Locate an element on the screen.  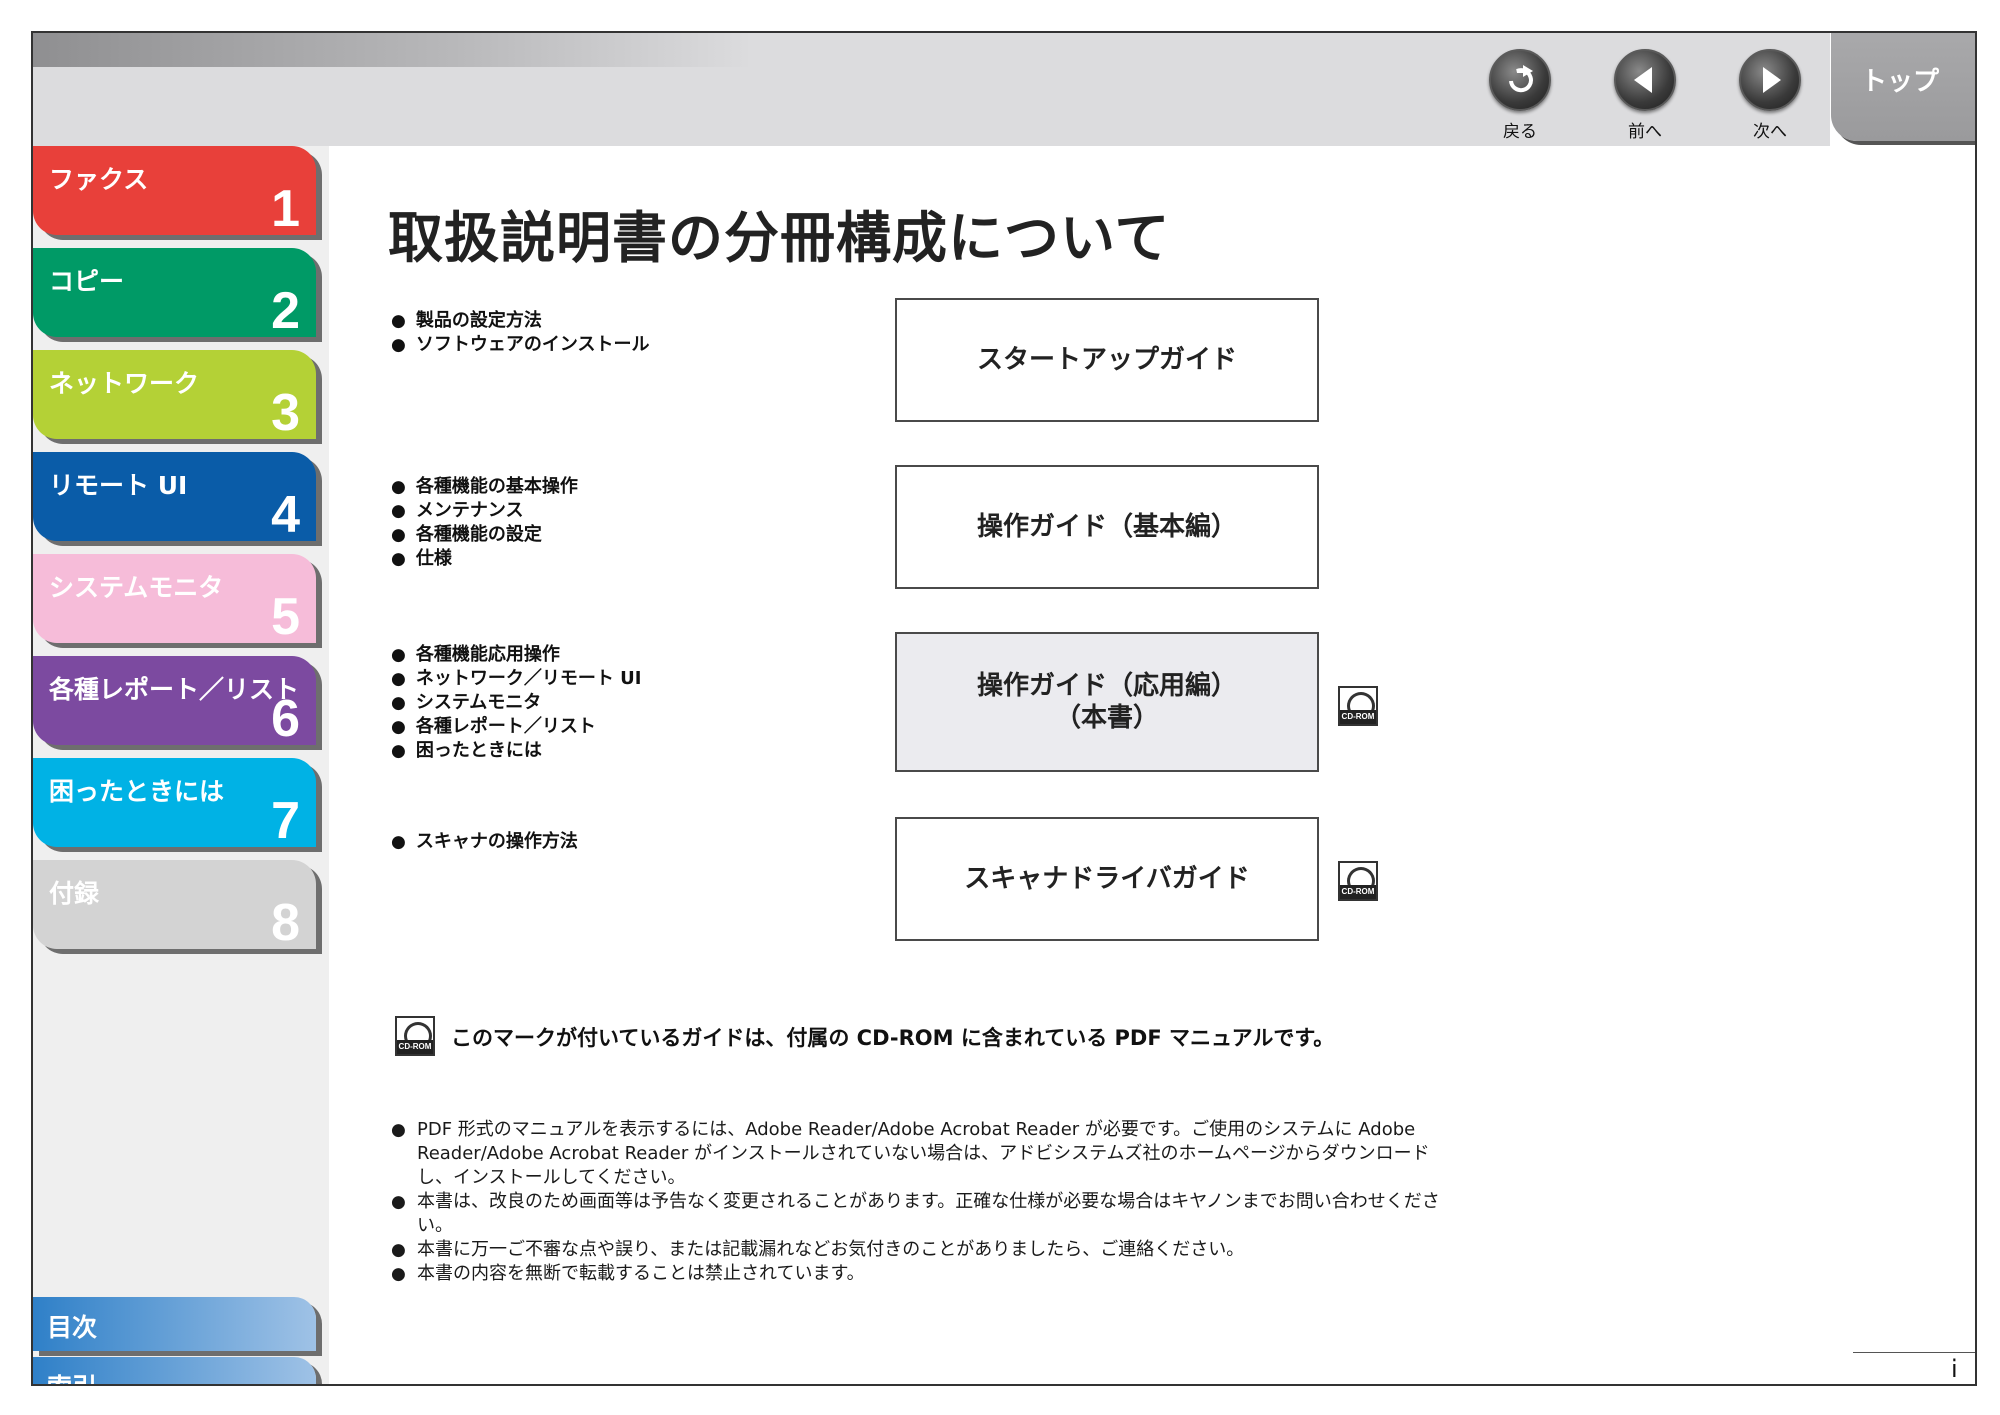
list-item: 困ったときには is located at coordinates (516, 751).